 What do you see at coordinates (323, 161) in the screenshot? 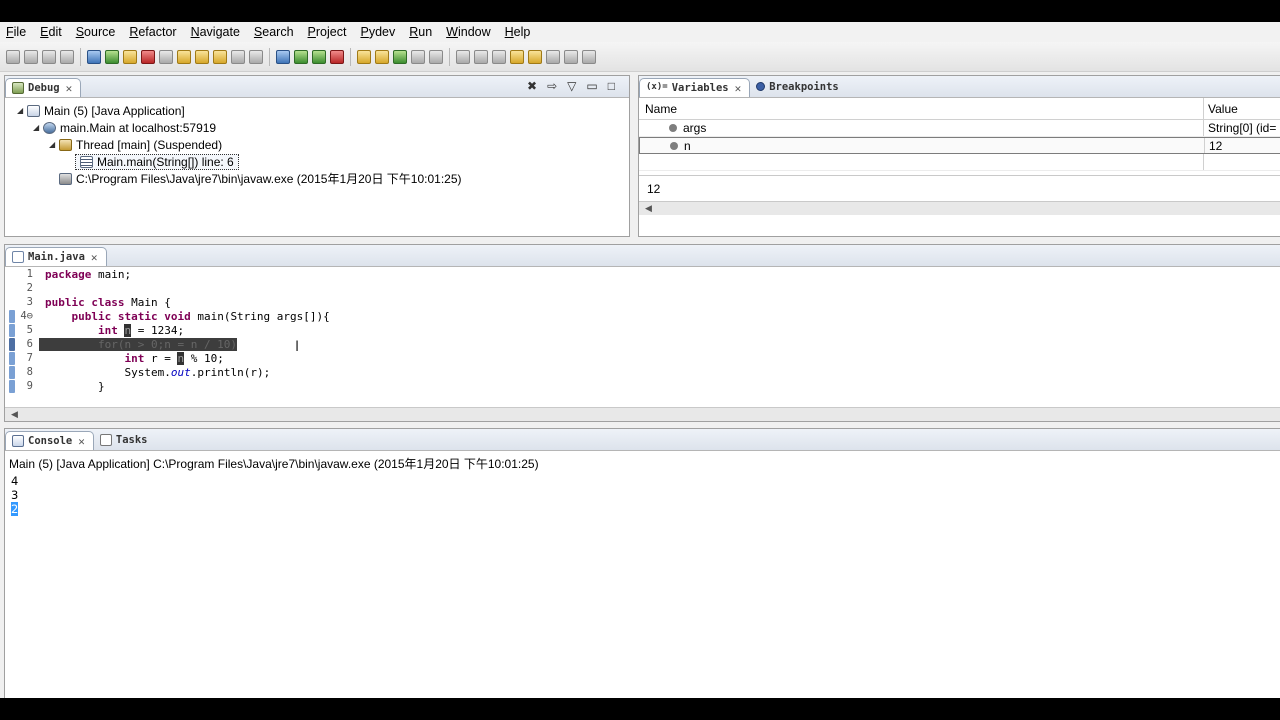
I see `tree-item-stack-frame: Main.main(String[]) line: 6` at bounding box center [323, 161].